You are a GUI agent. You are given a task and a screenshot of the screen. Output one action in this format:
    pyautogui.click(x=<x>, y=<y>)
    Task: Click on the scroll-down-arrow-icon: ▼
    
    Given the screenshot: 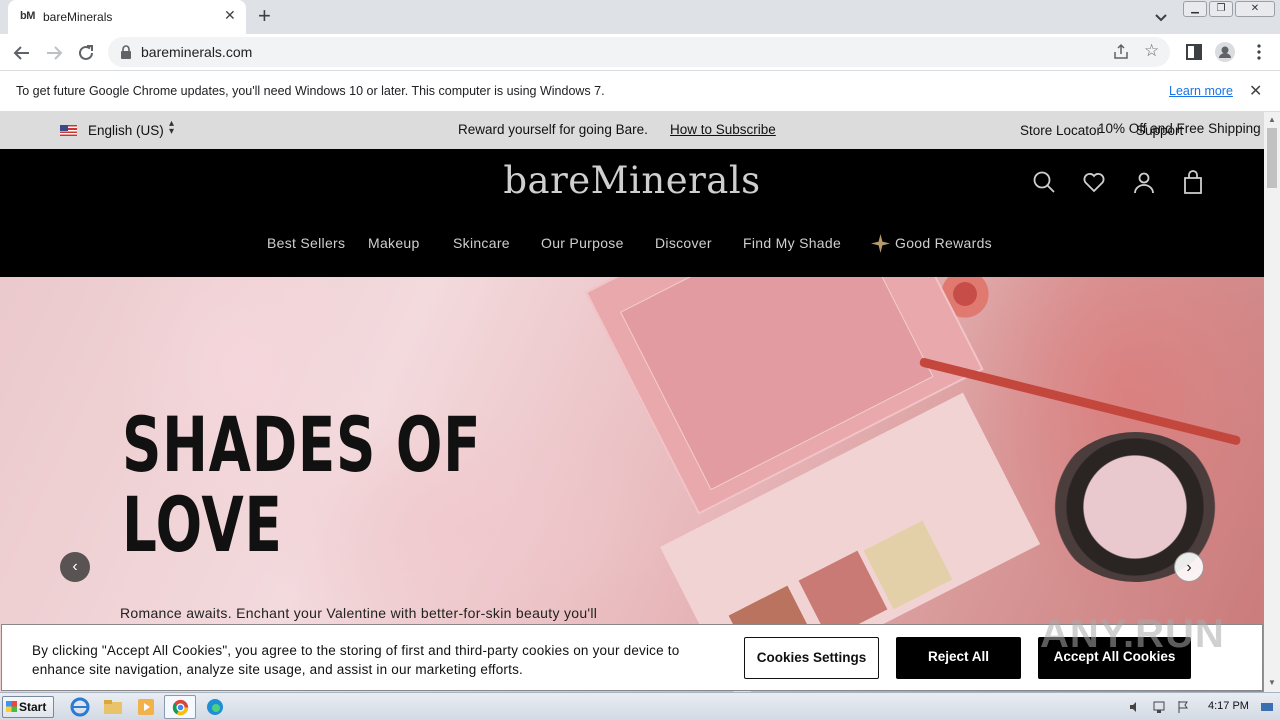 What is the action you would take?
    pyautogui.click(x=1272, y=682)
    